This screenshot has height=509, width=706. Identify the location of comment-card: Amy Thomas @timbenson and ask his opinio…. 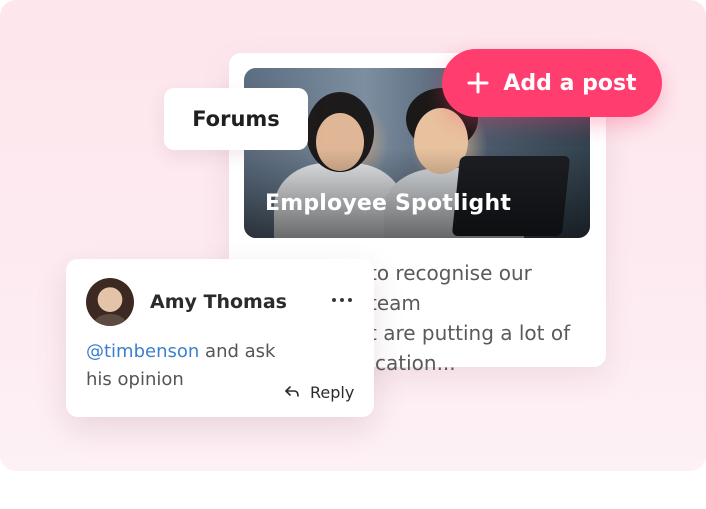
(220, 338).